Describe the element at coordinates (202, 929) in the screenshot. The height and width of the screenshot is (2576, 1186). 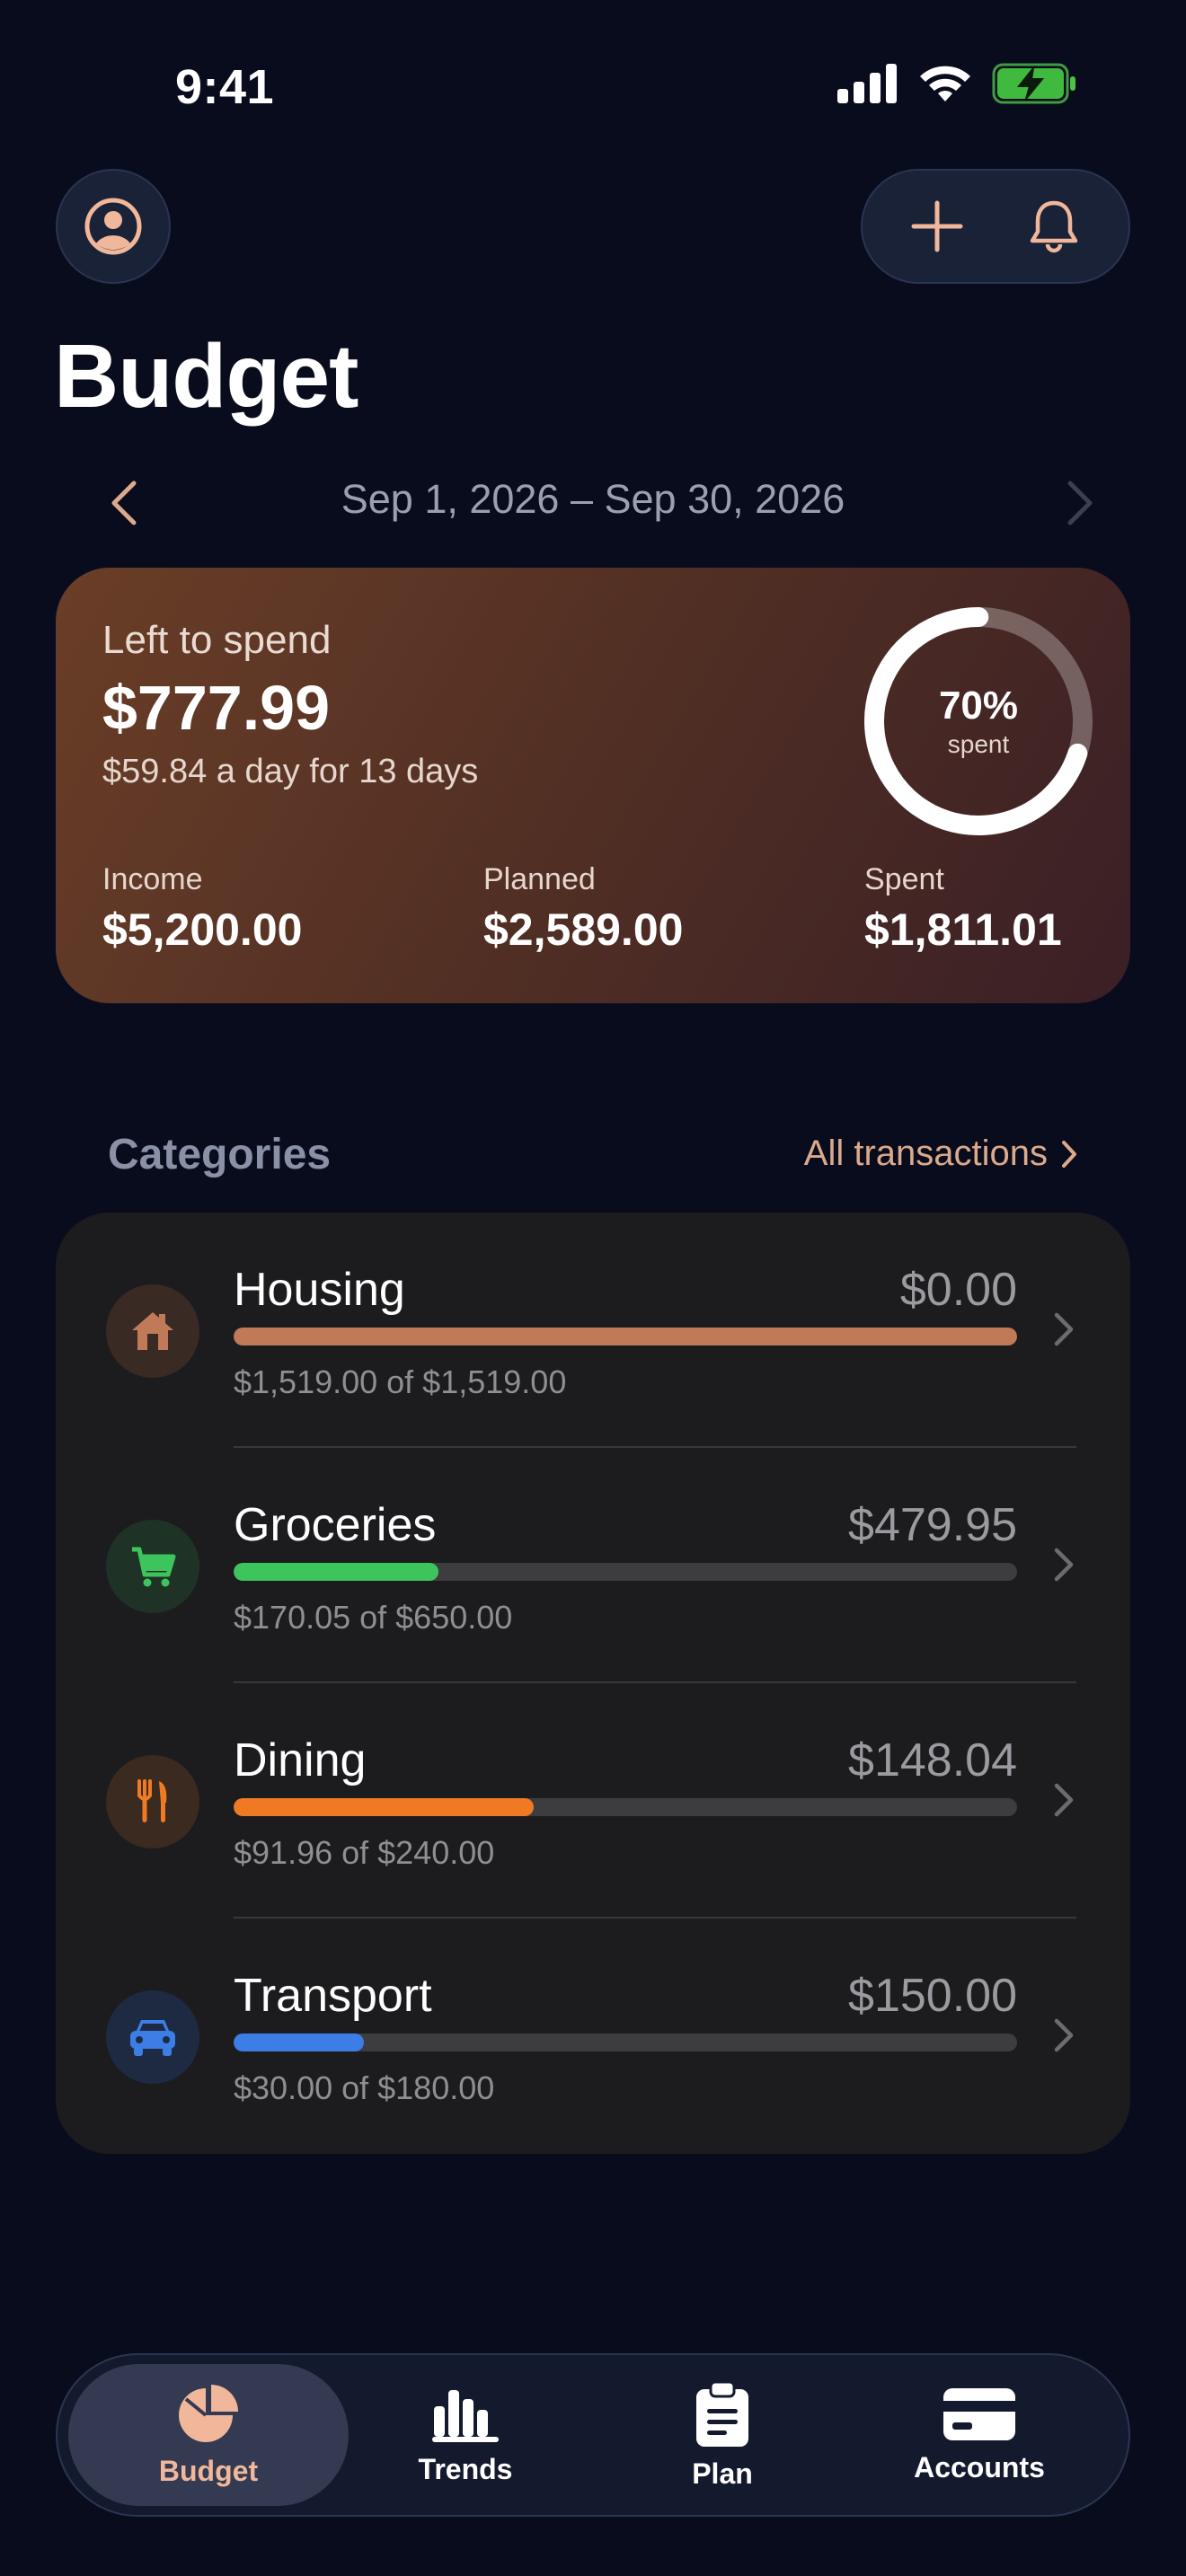
I see `income-amount: $5,200.00` at that location.